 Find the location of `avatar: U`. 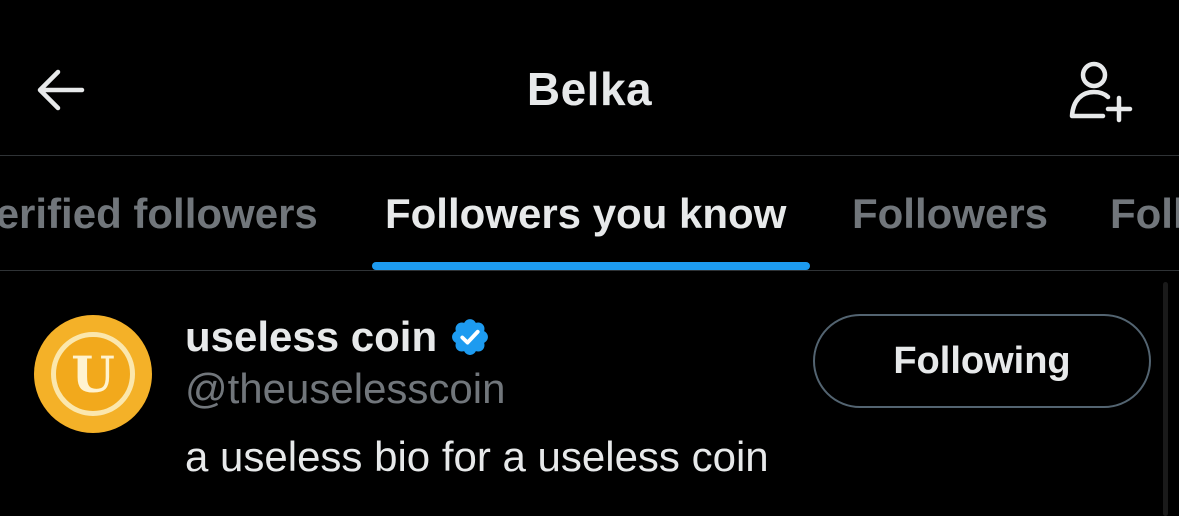

avatar: U is located at coordinates (93, 374).